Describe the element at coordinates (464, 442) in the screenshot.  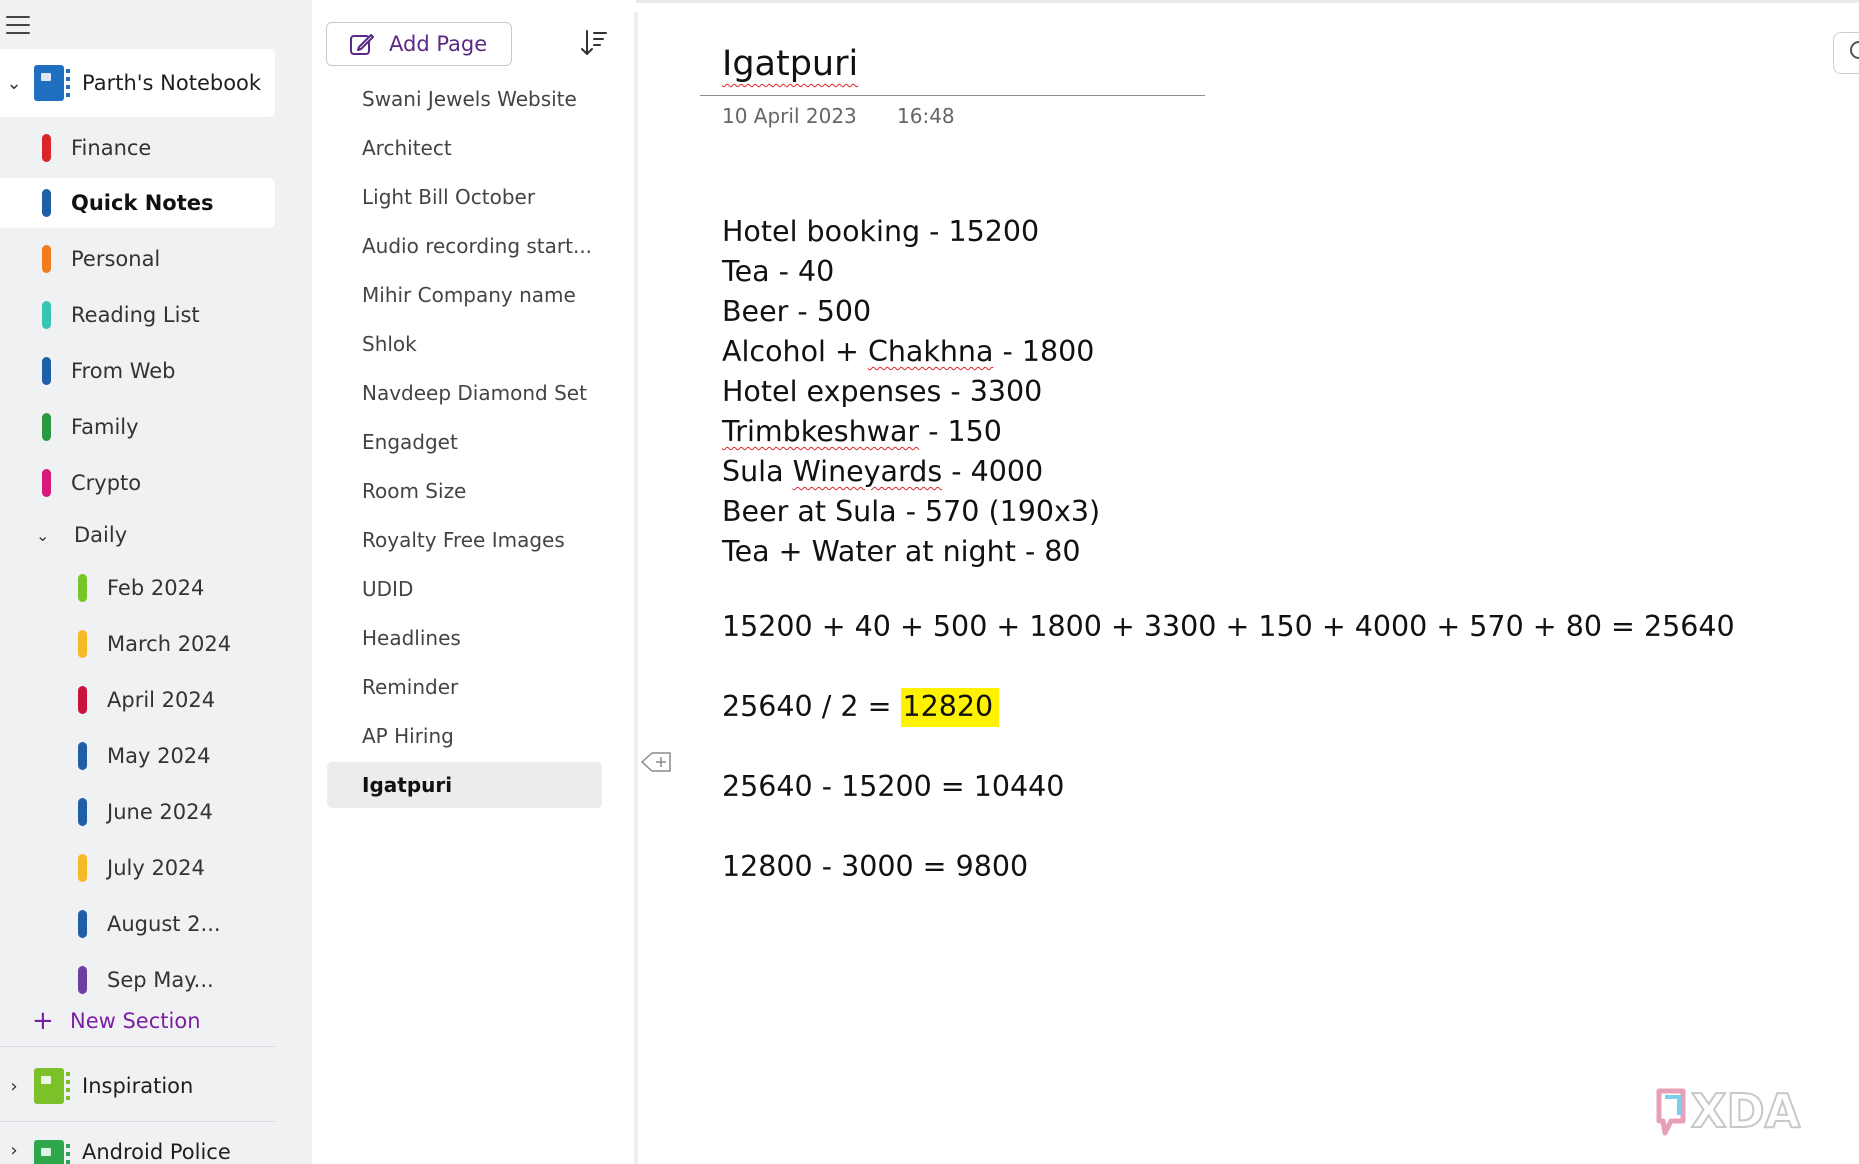
I see `page-item: Engadget` at that location.